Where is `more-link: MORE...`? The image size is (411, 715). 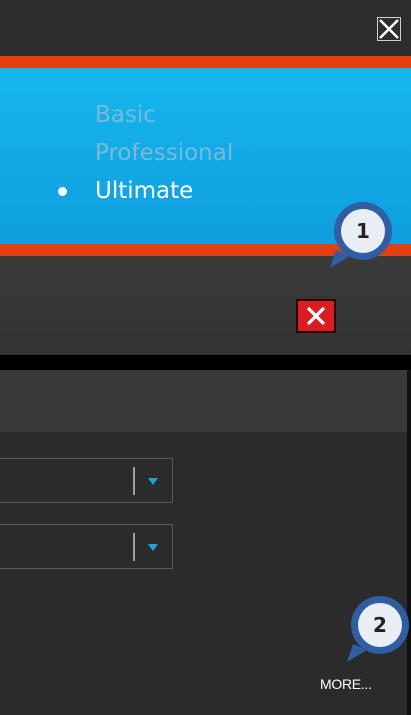 more-link: MORE... is located at coordinates (346, 684).